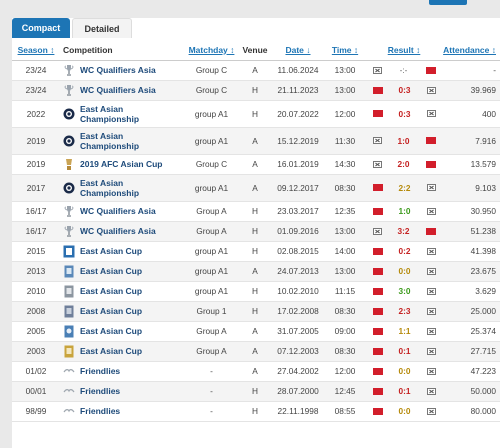 This screenshot has height=448, width=500. What do you see at coordinates (345, 411) in the screenshot?
I see `time-cell: 08:55` at bounding box center [345, 411].